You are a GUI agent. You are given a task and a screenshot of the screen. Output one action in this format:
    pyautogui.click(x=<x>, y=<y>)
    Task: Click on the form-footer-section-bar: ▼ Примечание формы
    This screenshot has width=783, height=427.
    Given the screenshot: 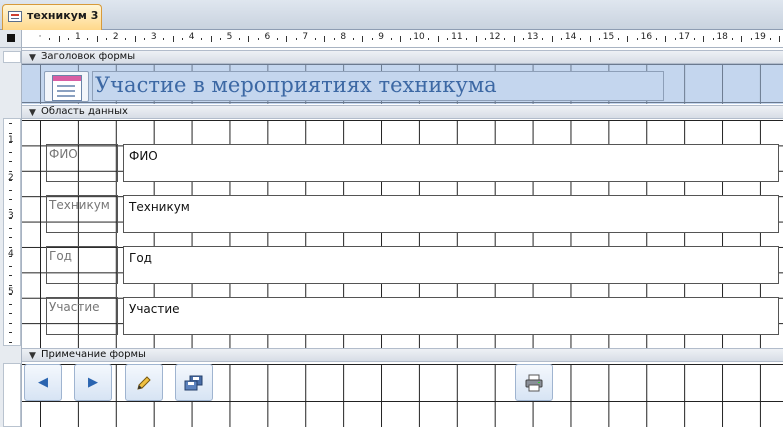 What is the action you would take?
    pyautogui.click(x=402, y=355)
    